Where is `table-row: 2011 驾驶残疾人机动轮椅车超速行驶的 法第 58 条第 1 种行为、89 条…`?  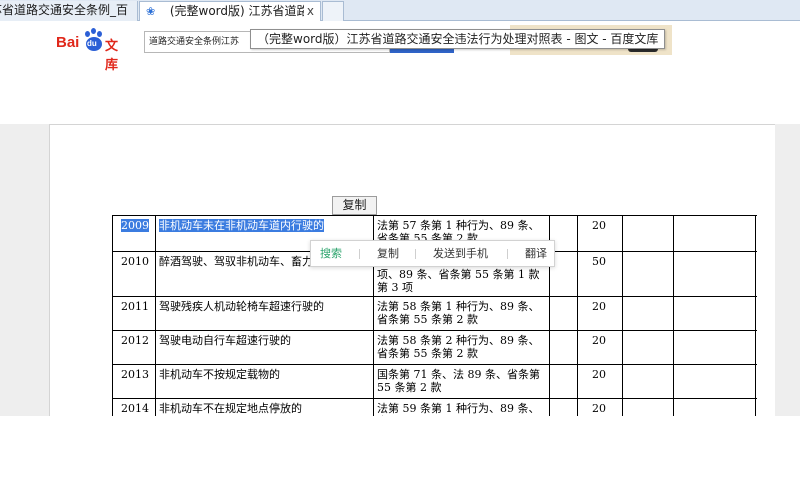 table-row: 2011 驾驶残疾人机动轮椅车超速行驶的 法第 58 条第 1 种行为、89 条… is located at coordinates (434, 313).